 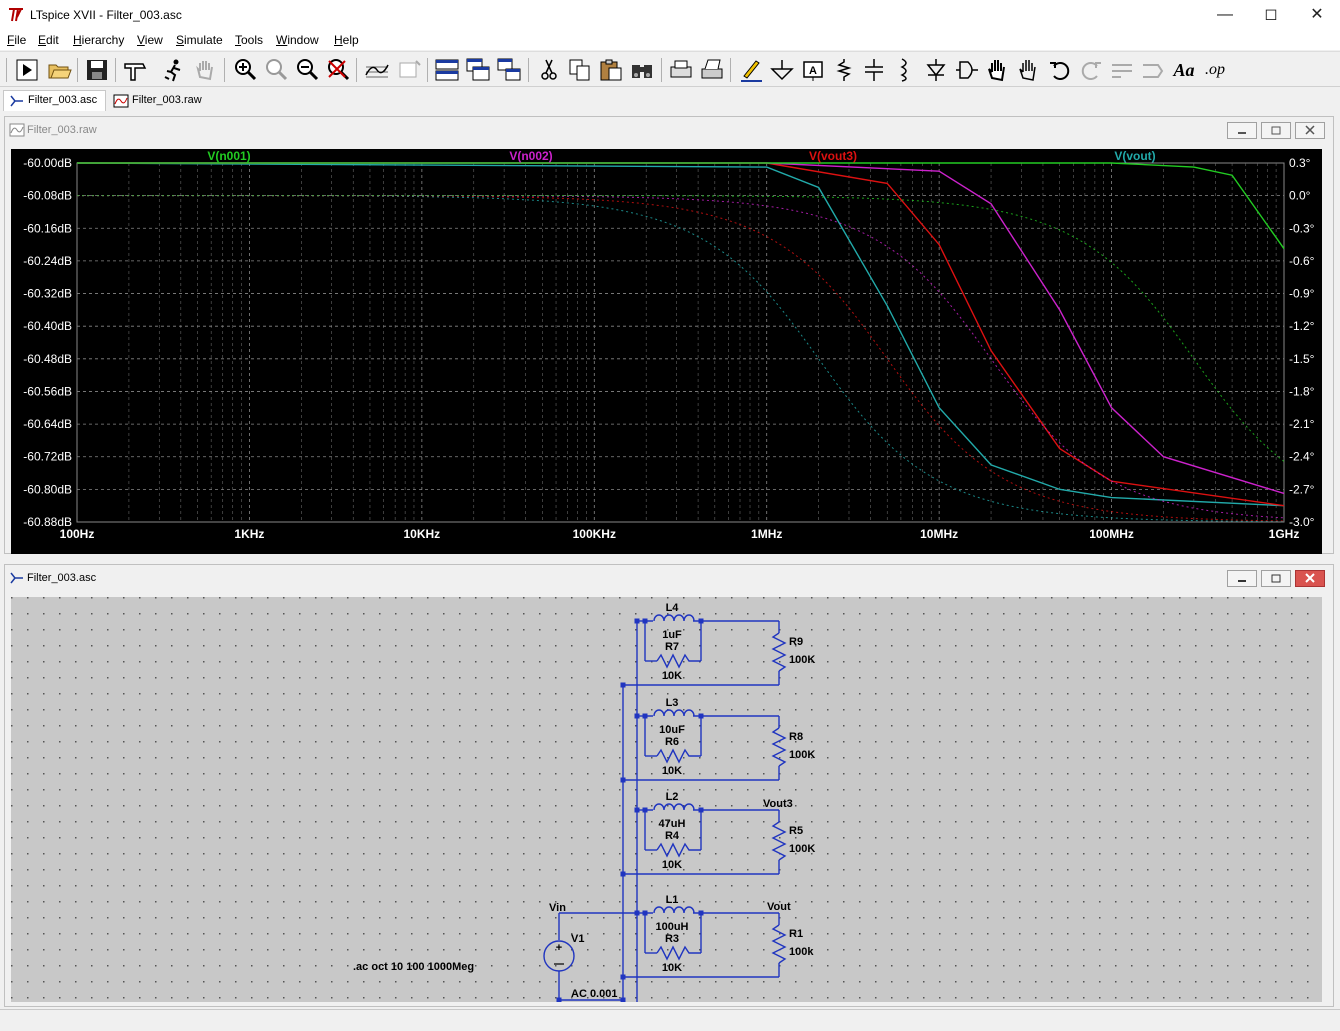 What do you see at coordinates (135, 70) in the screenshot?
I see `control-panel-icon` at bounding box center [135, 70].